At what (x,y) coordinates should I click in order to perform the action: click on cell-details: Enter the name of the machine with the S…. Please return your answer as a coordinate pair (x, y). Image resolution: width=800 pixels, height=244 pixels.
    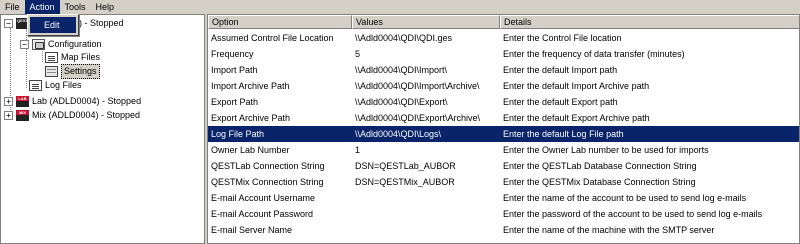
    Looking at the image, I should click on (609, 230).